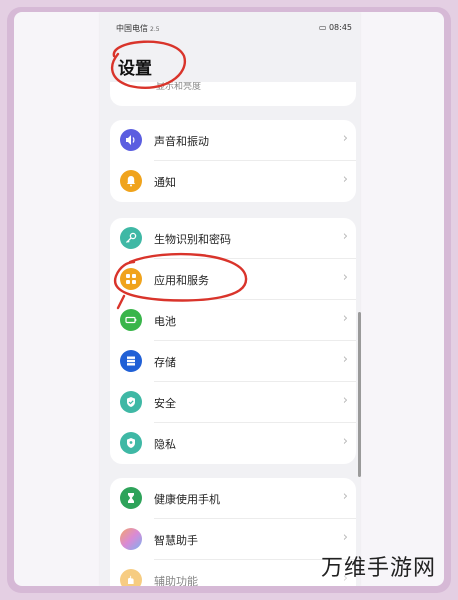 The image size is (458, 600). Describe the element at coordinates (148, 64) in the screenshot. I see `annotation-circle-title` at that location.